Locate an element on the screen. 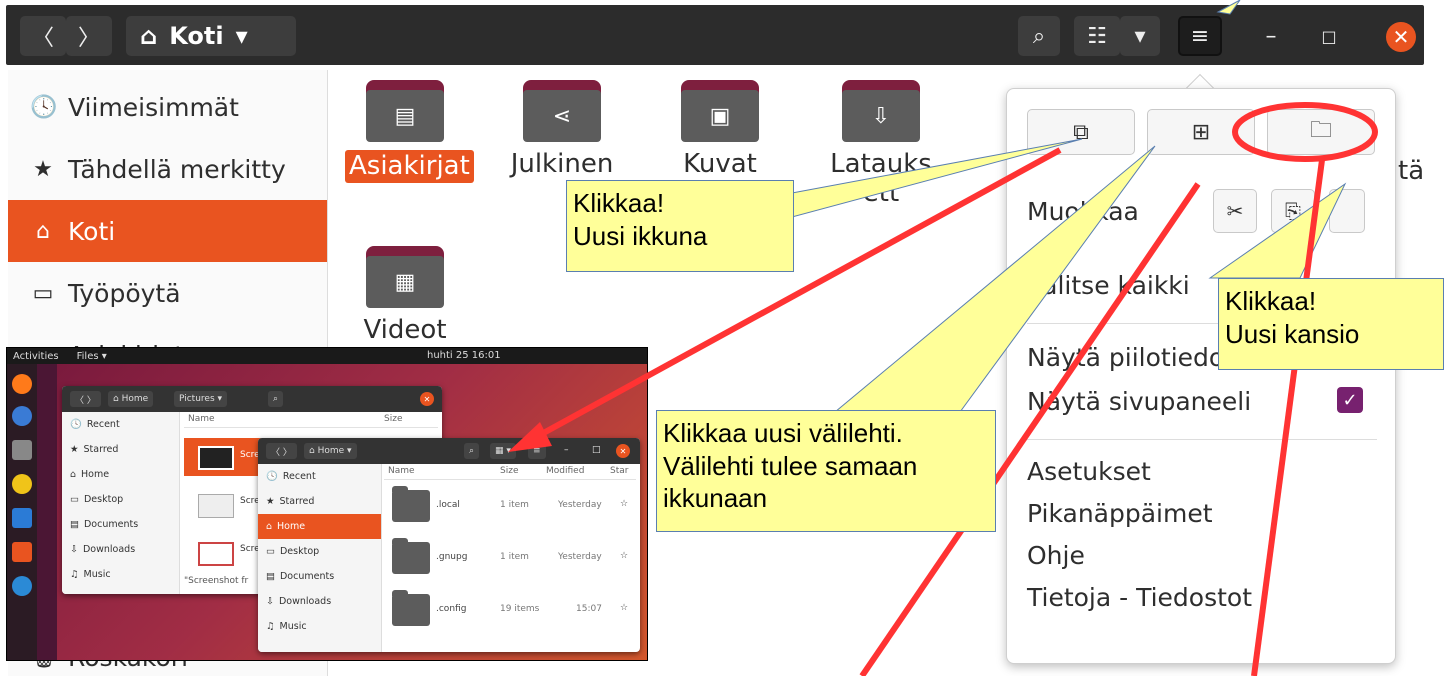 The width and height of the screenshot is (1450, 676). star-icon: ★ is located at coordinates (74, 449).